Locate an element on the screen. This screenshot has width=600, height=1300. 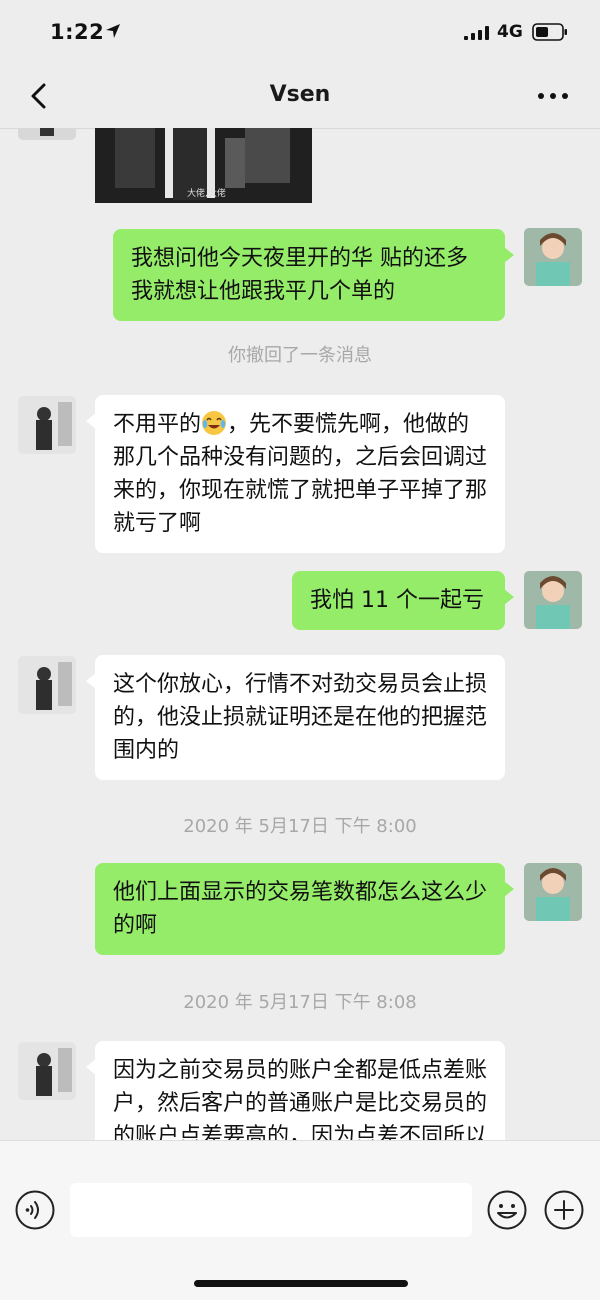
outgoing-message: 他们上面显示的交易笔数都怎么这么少的啊 is located at coordinates (304, 909).